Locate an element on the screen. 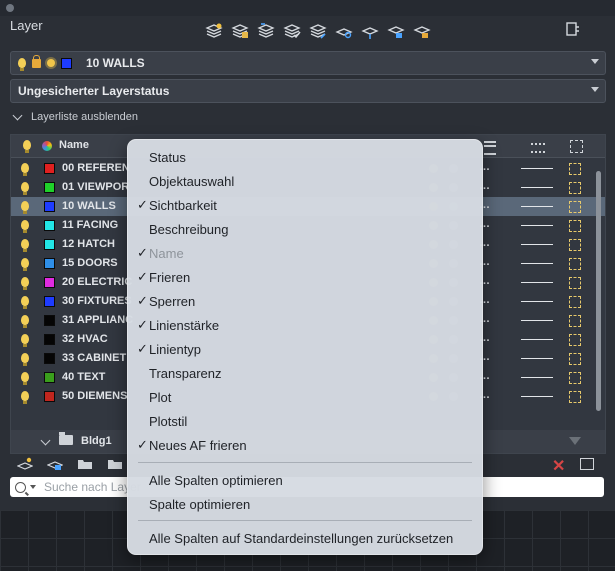 Image resolution: width=615 pixels, height=571 pixels. layer-name: 50 DIEMENS is located at coordinates (95, 396).